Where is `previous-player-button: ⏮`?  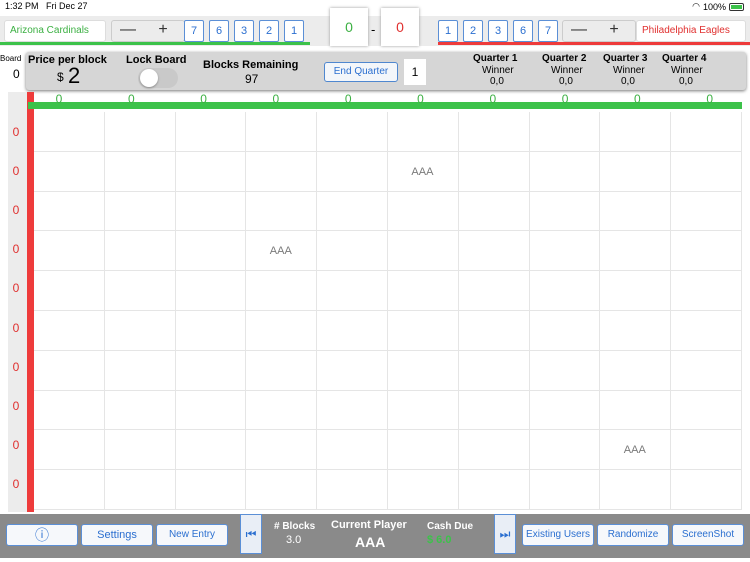
previous-player-button: ⏮ is located at coordinates (251, 534).